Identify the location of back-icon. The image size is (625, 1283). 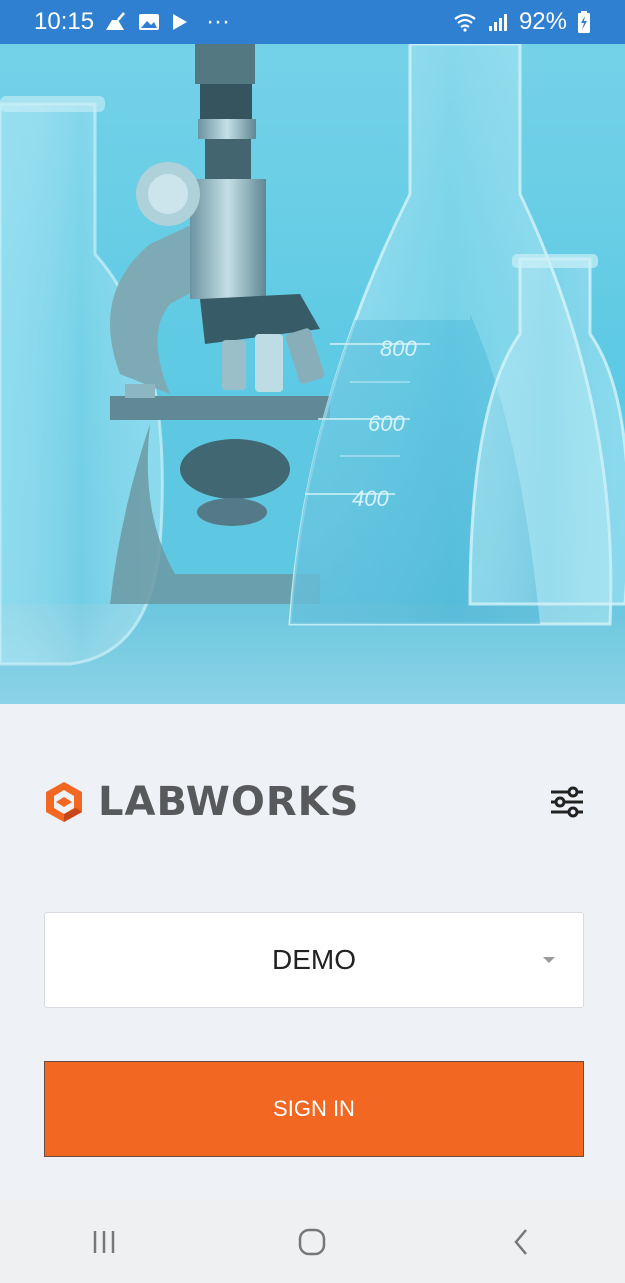
(520, 1242).